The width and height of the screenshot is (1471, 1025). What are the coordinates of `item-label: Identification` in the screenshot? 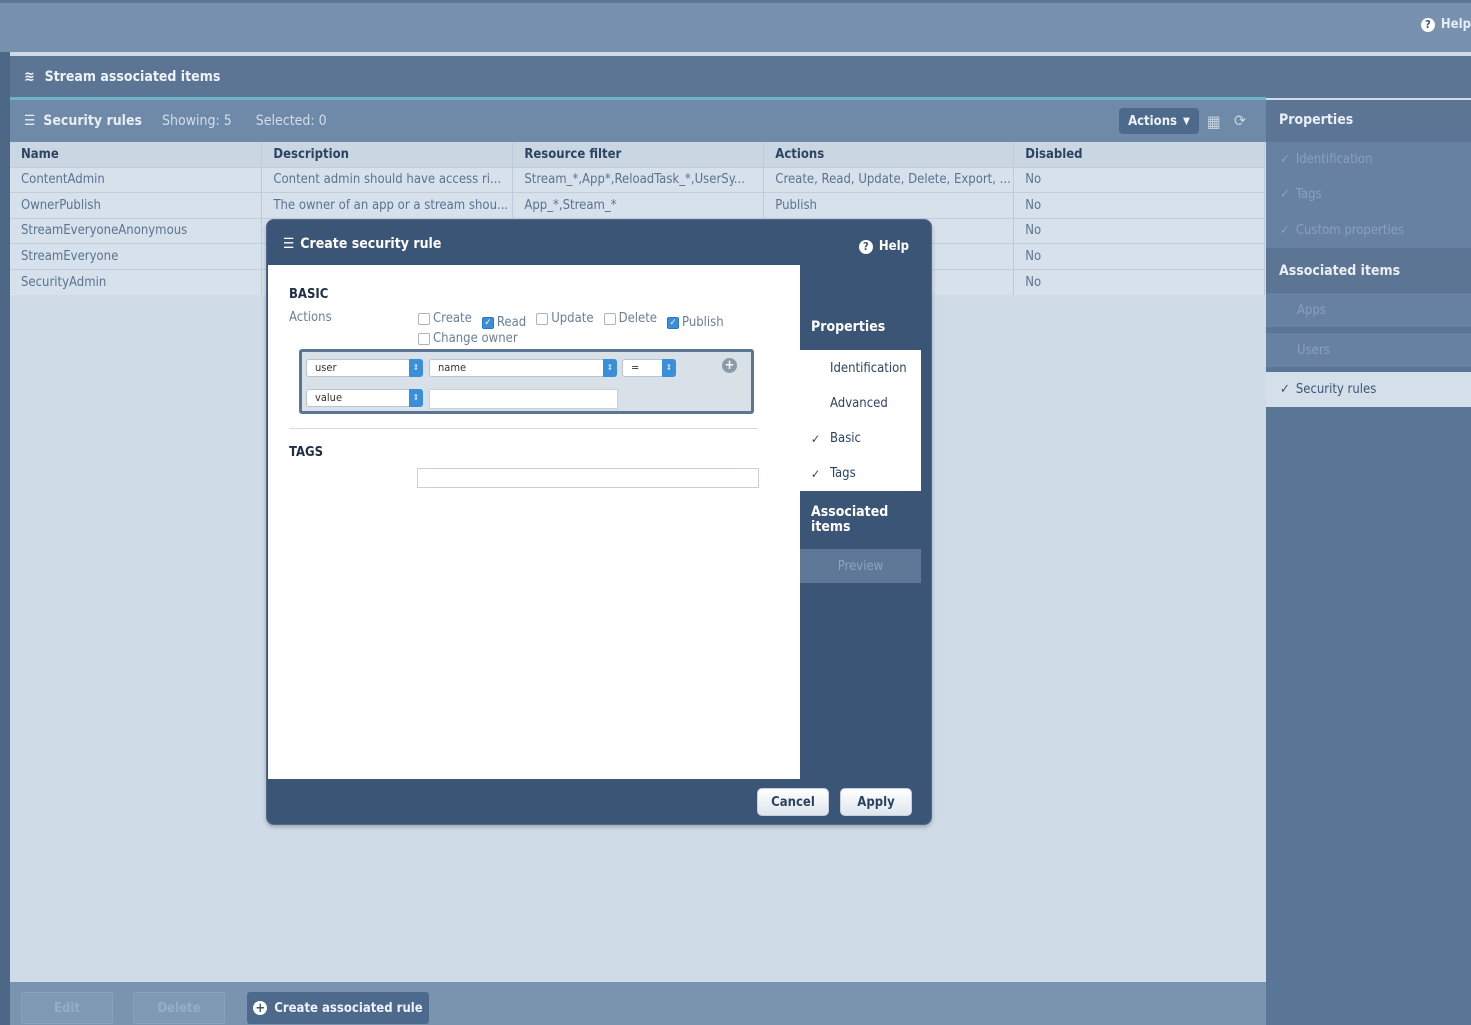 It's located at (1334, 159).